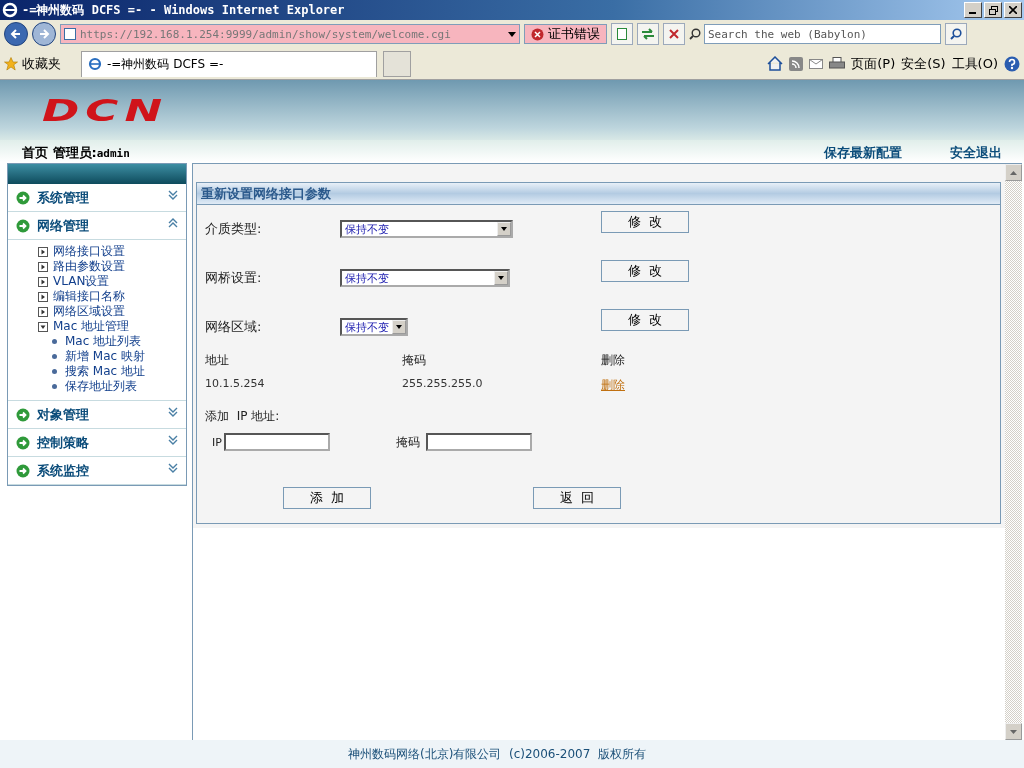  Describe the element at coordinates (112, 341) in the screenshot. I see `submenu-item: Mac 地址列表` at that location.